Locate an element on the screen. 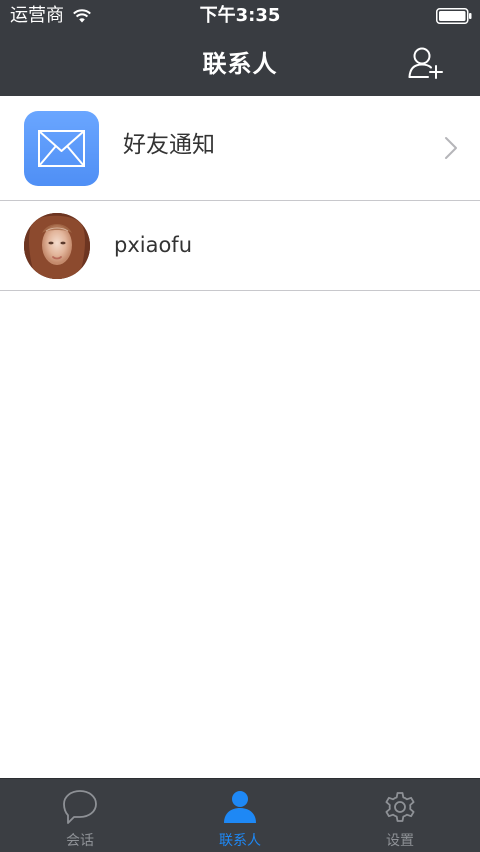 The image size is (480, 852). friend-notifications-label: 好友通知 is located at coordinates (169, 145).